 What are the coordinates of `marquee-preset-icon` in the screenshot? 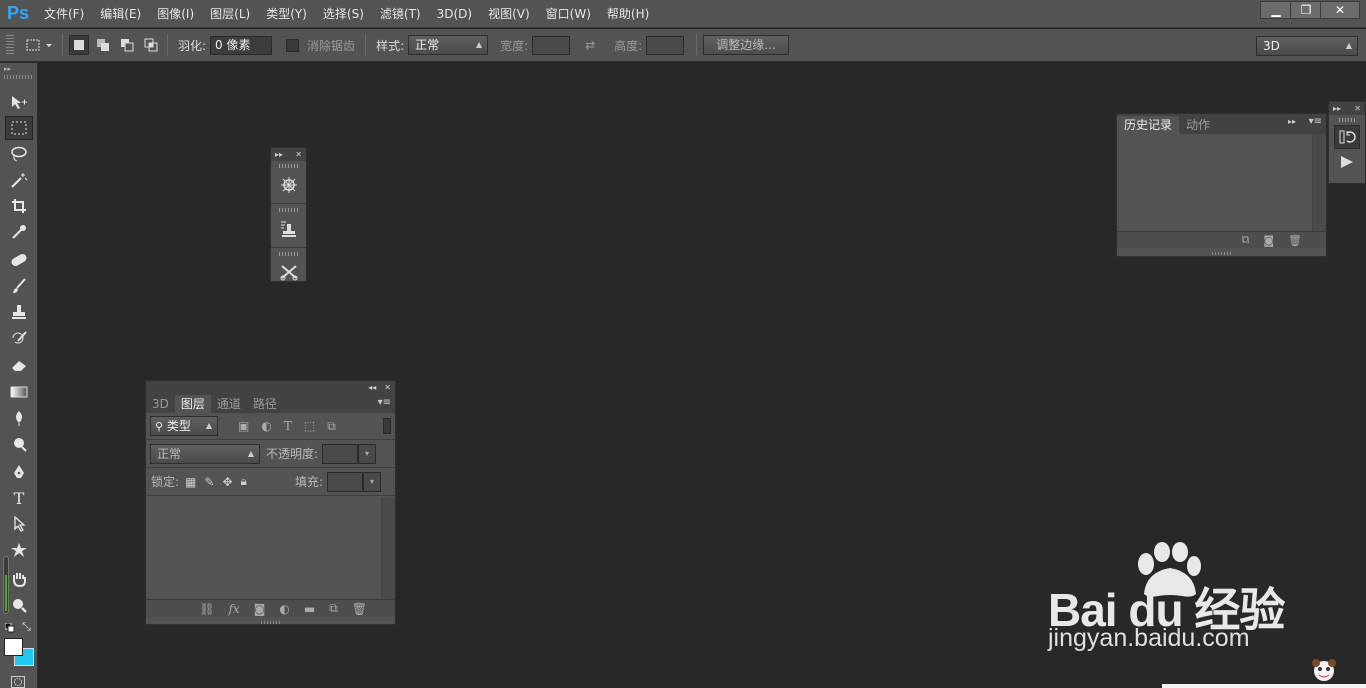 It's located at (38, 45).